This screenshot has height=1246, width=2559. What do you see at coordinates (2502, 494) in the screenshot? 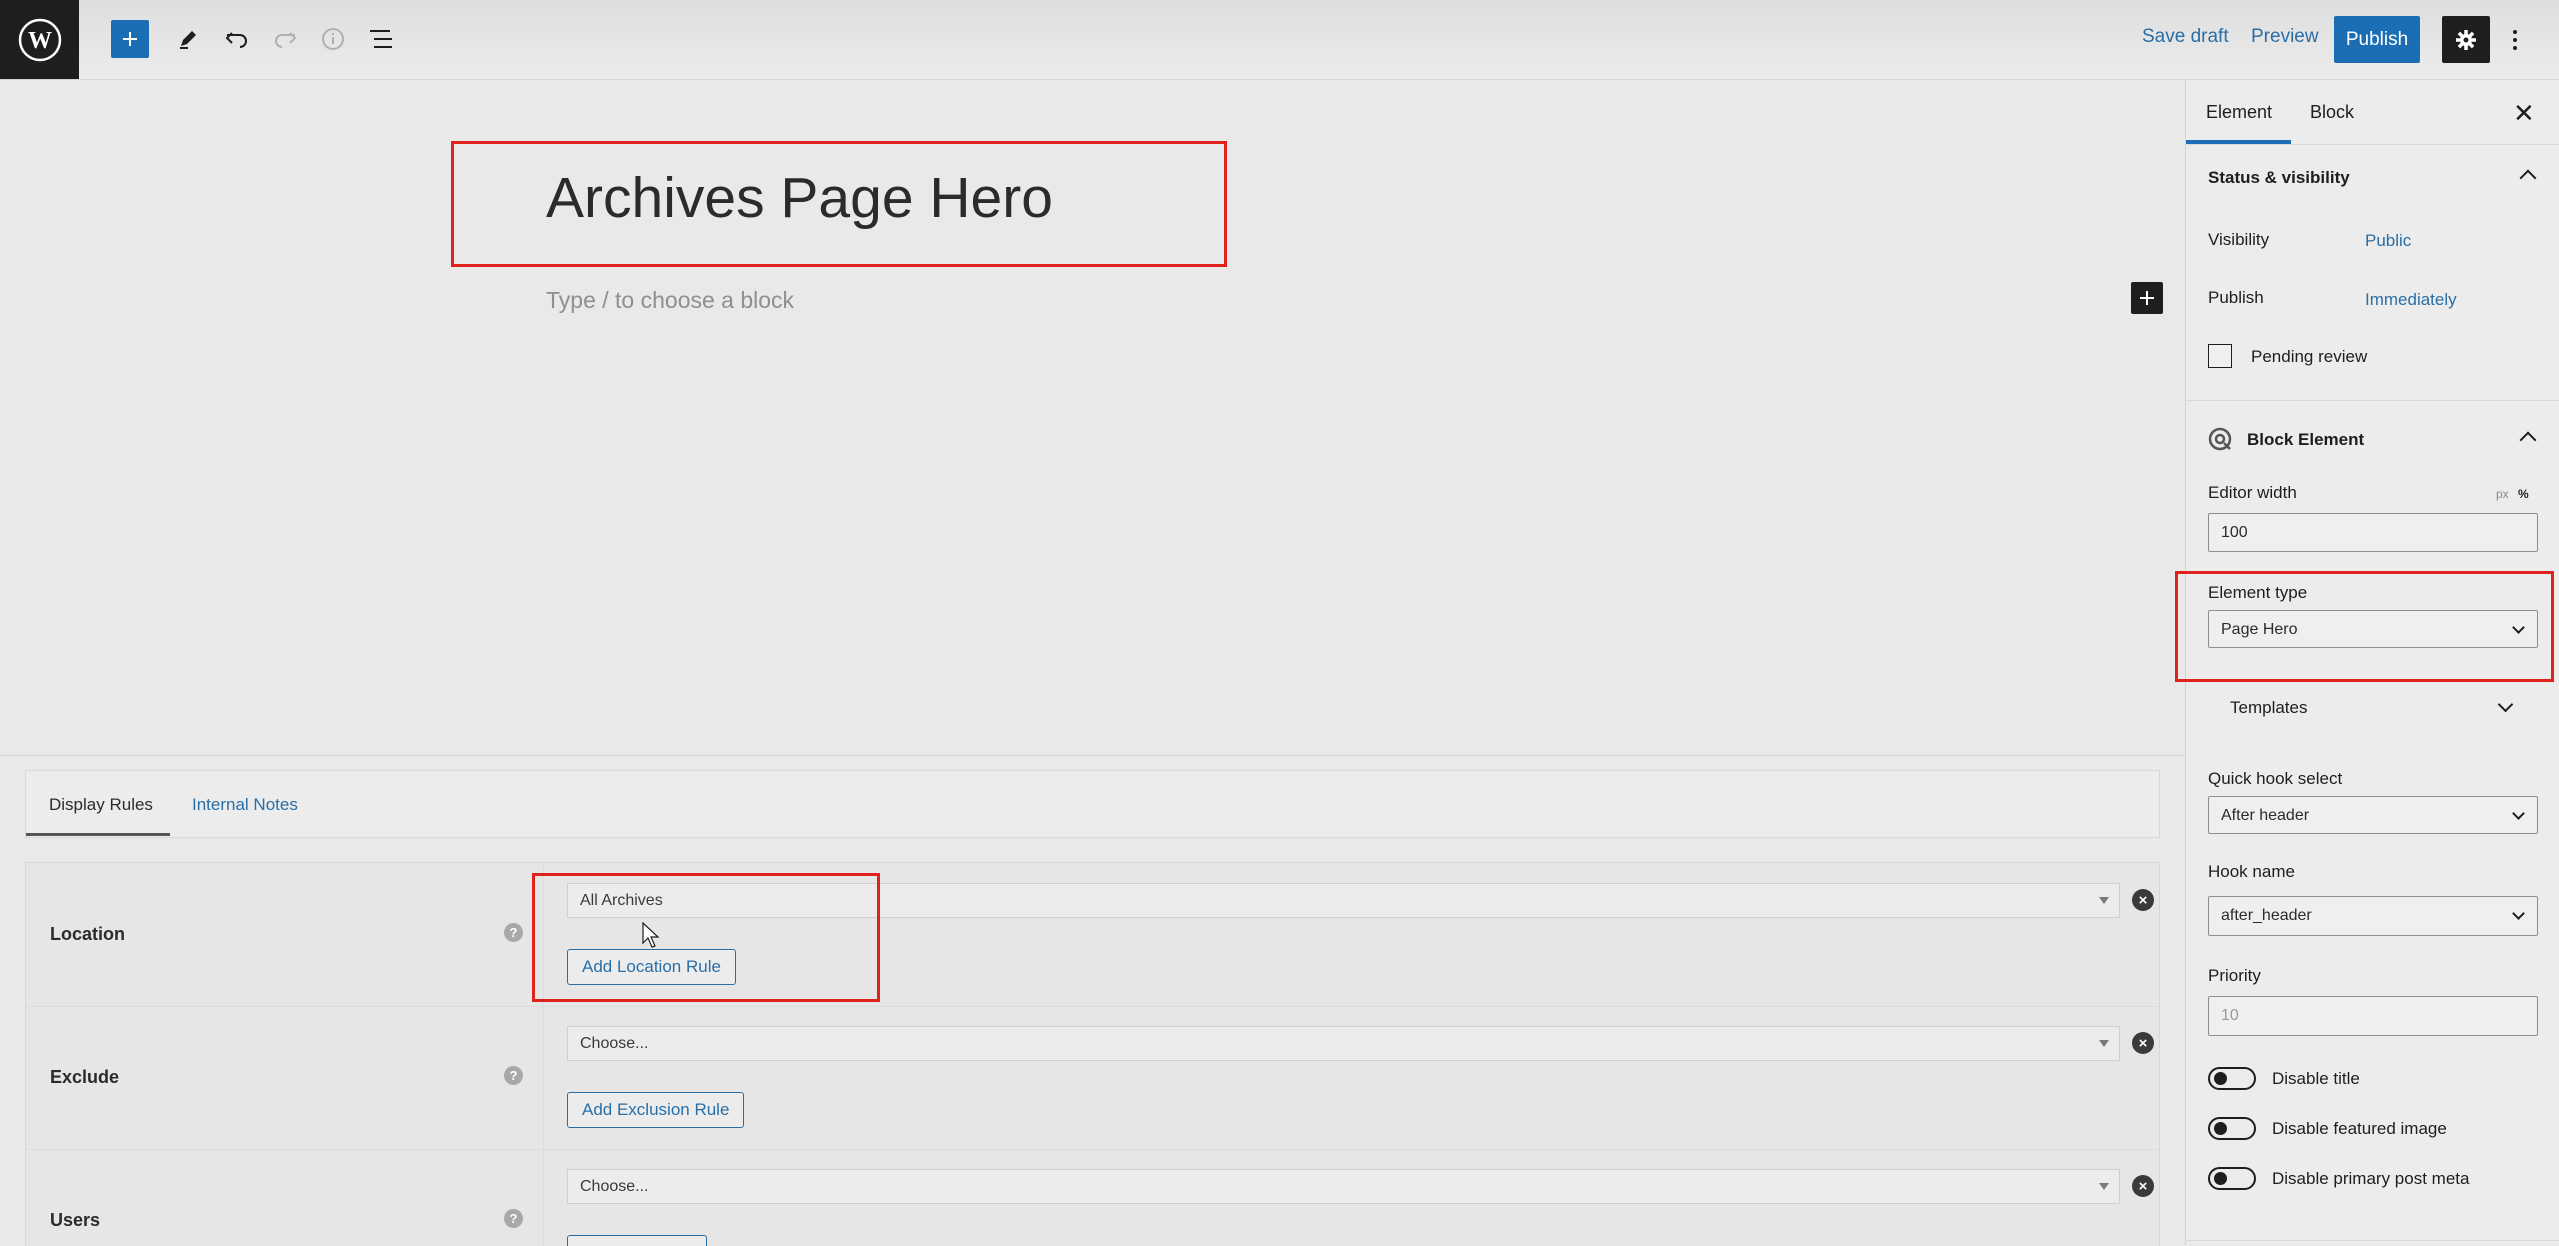
I see `unit-px: px` at bounding box center [2502, 494].